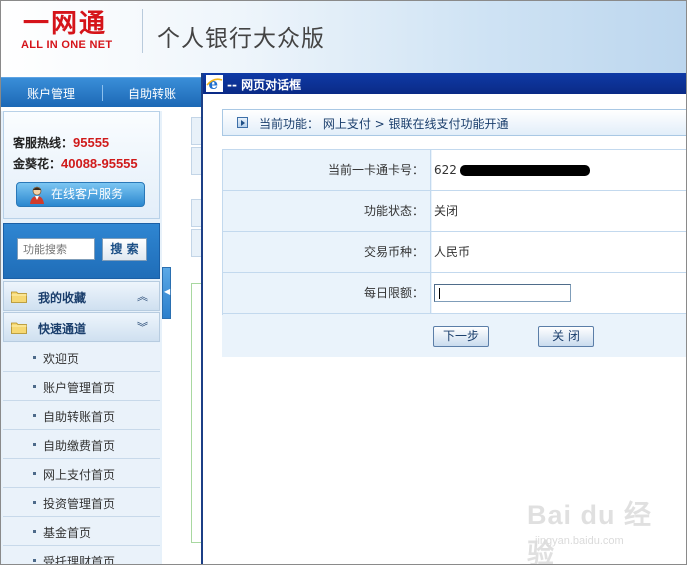 Image resolution: width=687 pixels, height=565 pixels. I want to click on sidebar-item-label: 投资管理首页, so click(79, 504).